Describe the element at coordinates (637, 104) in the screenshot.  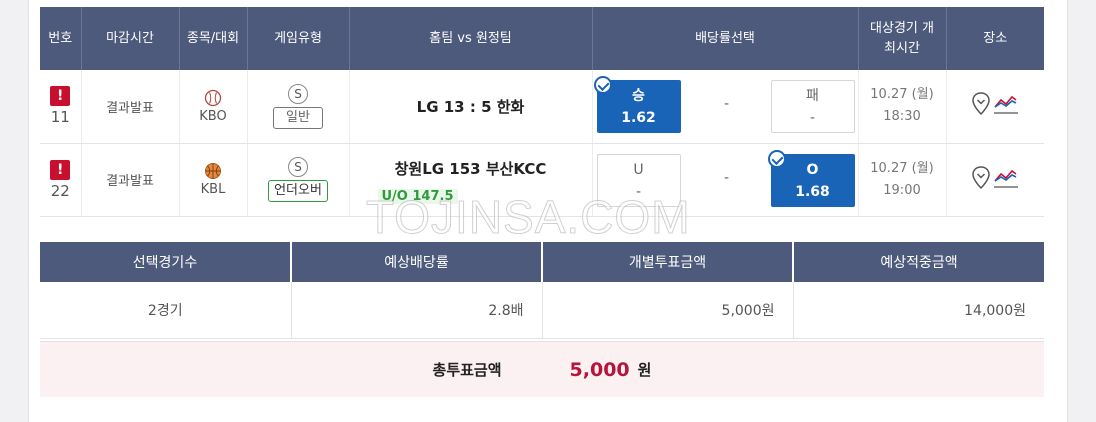
I see `odd-home-win-button: 승 1.62` at that location.